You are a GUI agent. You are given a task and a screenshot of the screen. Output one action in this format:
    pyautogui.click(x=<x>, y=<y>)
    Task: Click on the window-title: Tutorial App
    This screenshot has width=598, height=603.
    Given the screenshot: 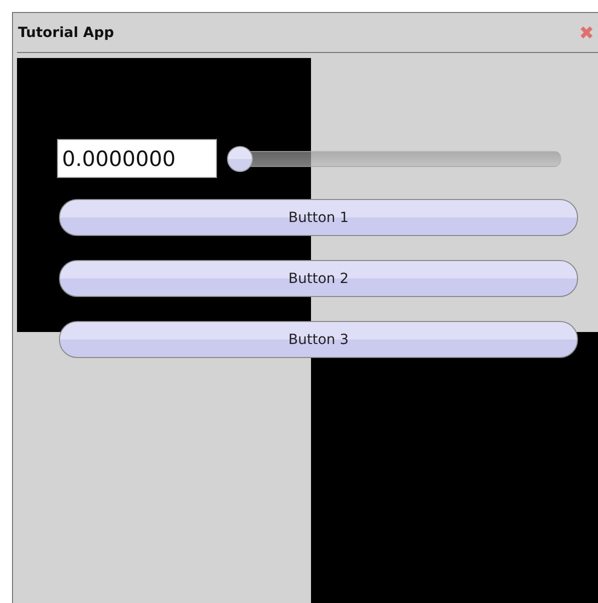 What is the action you would take?
    pyautogui.click(x=65, y=32)
    